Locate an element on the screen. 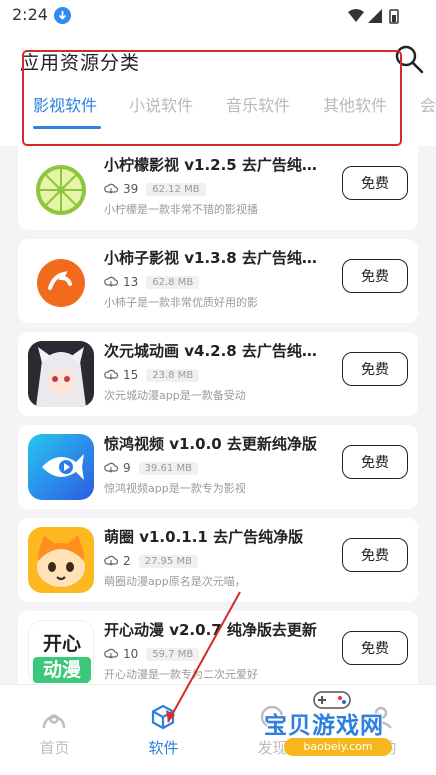 The width and height of the screenshot is (436, 775). app-description: 萌圈动漫app原名是次元喵， is located at coordinates (175, 581).